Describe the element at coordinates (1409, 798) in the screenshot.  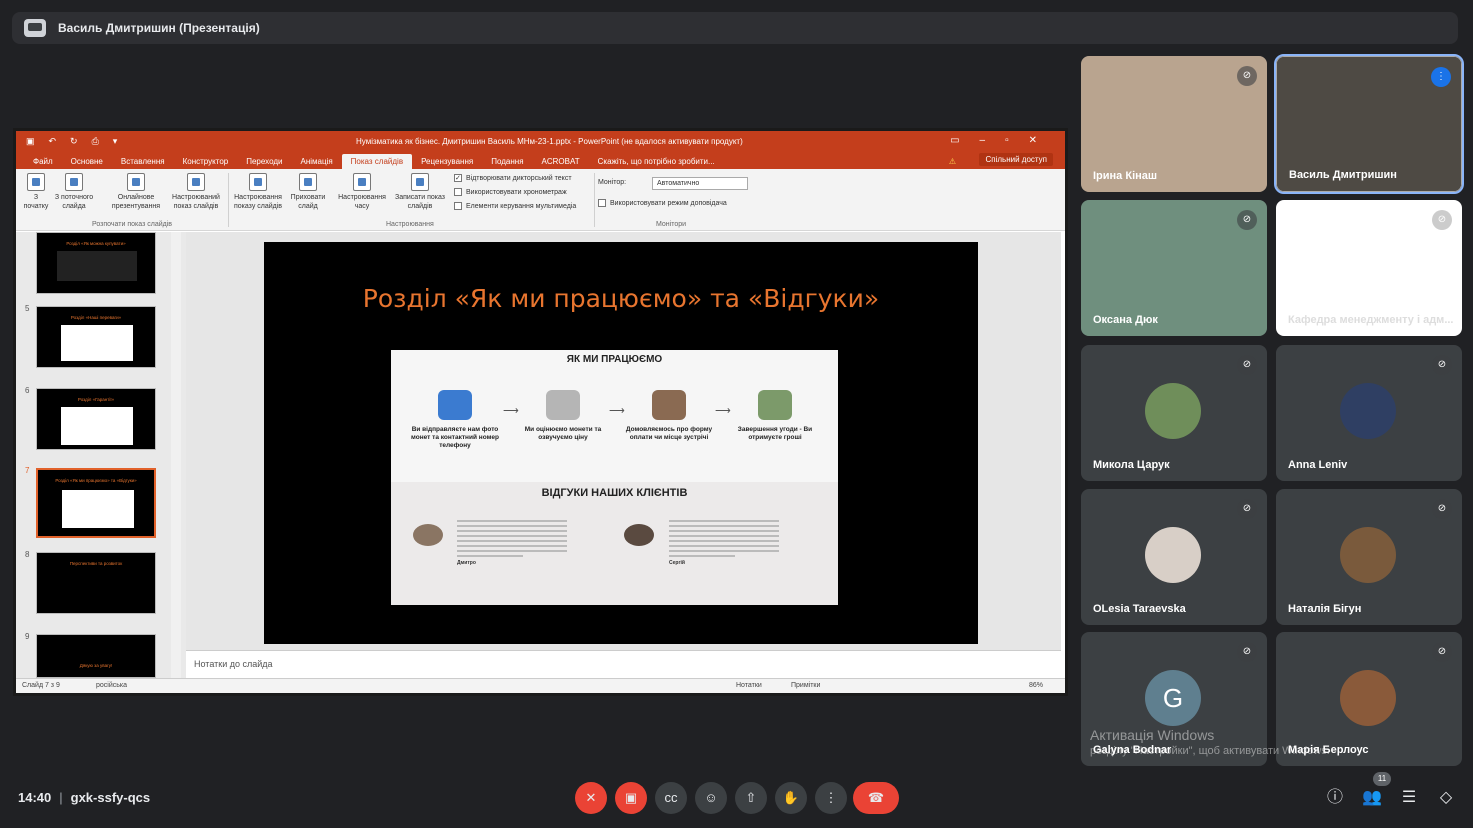
I see `chat-button: ☰` at that location.